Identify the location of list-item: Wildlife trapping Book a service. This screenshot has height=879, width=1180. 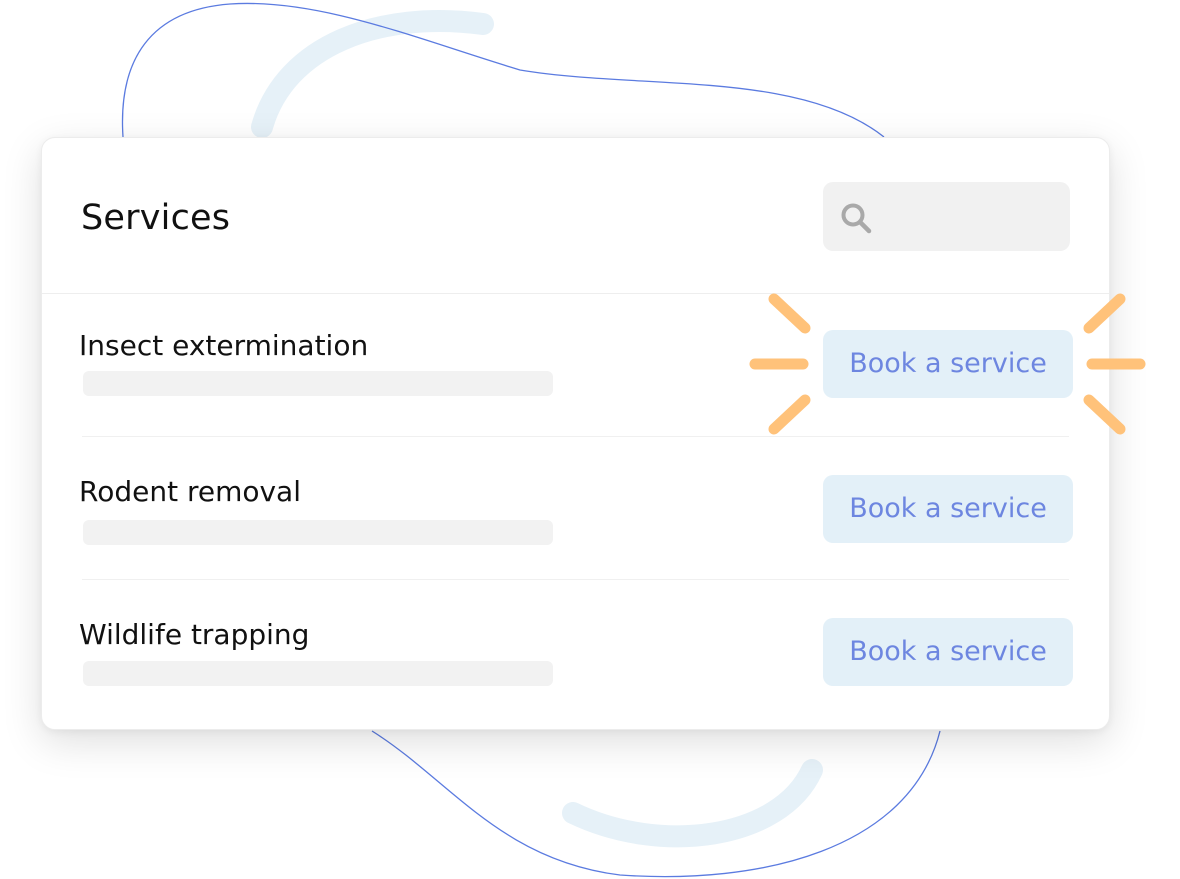
(575, 651).